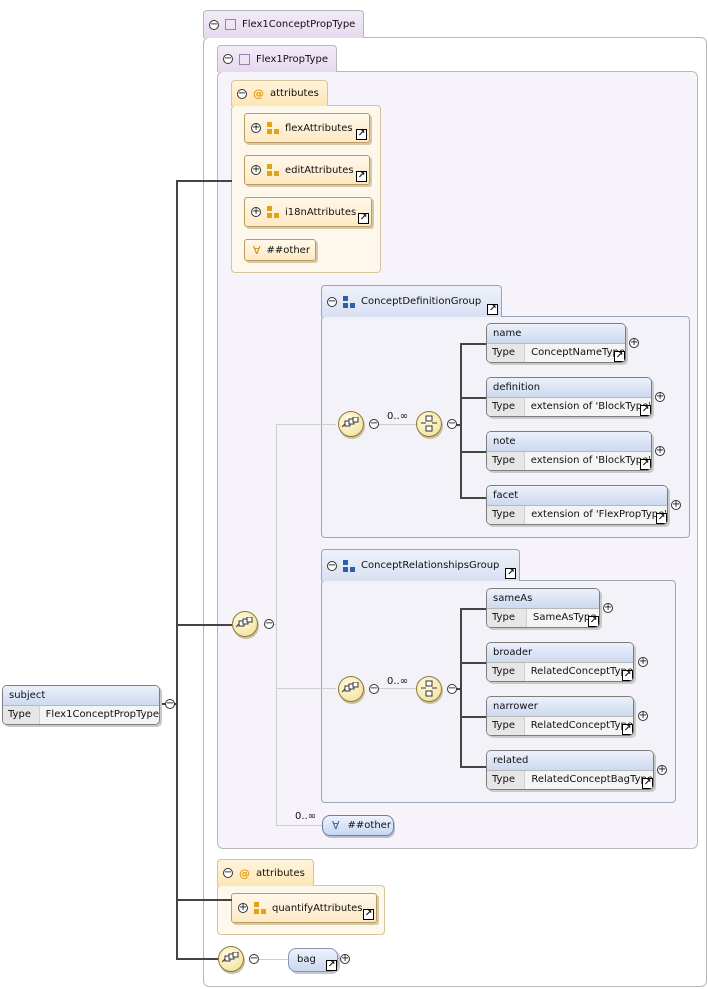 This screenshot has height=989, width=708. Describe the element at coordinates (358, 825) in the screenshot. I see `any-element-other: ∀ ##other` at that location.